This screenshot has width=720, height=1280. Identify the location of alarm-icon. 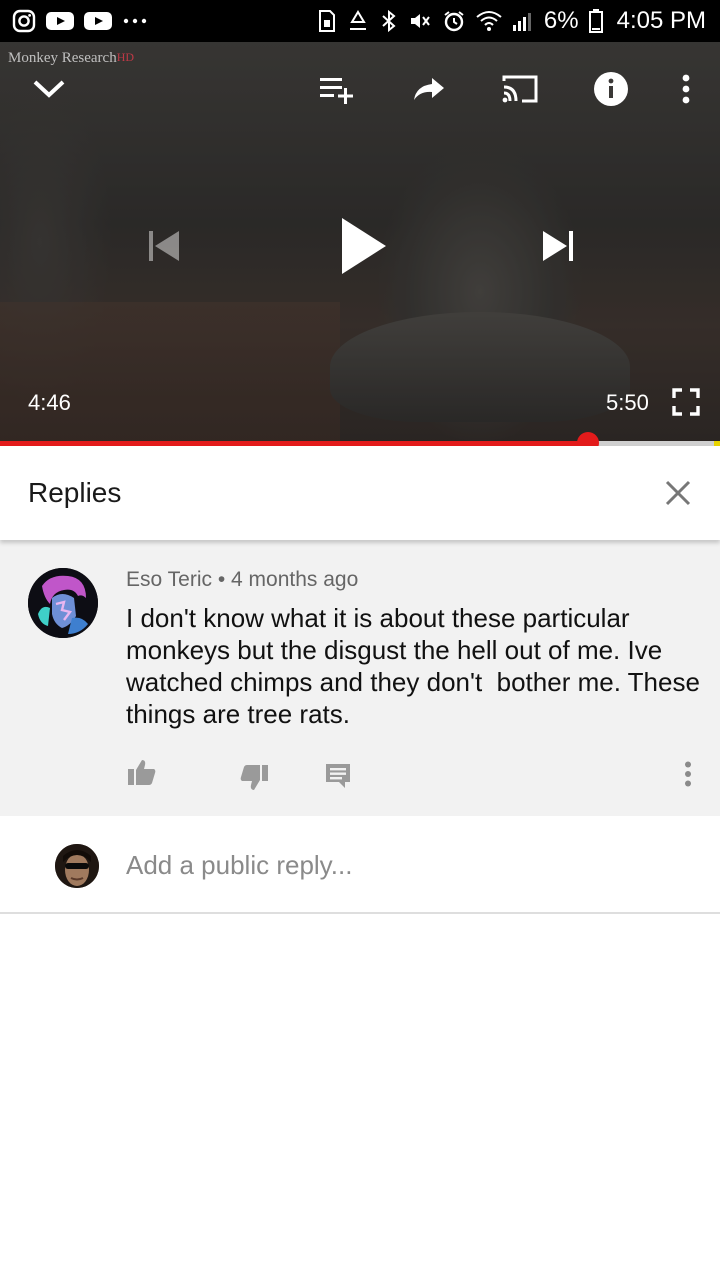
(454, 21).